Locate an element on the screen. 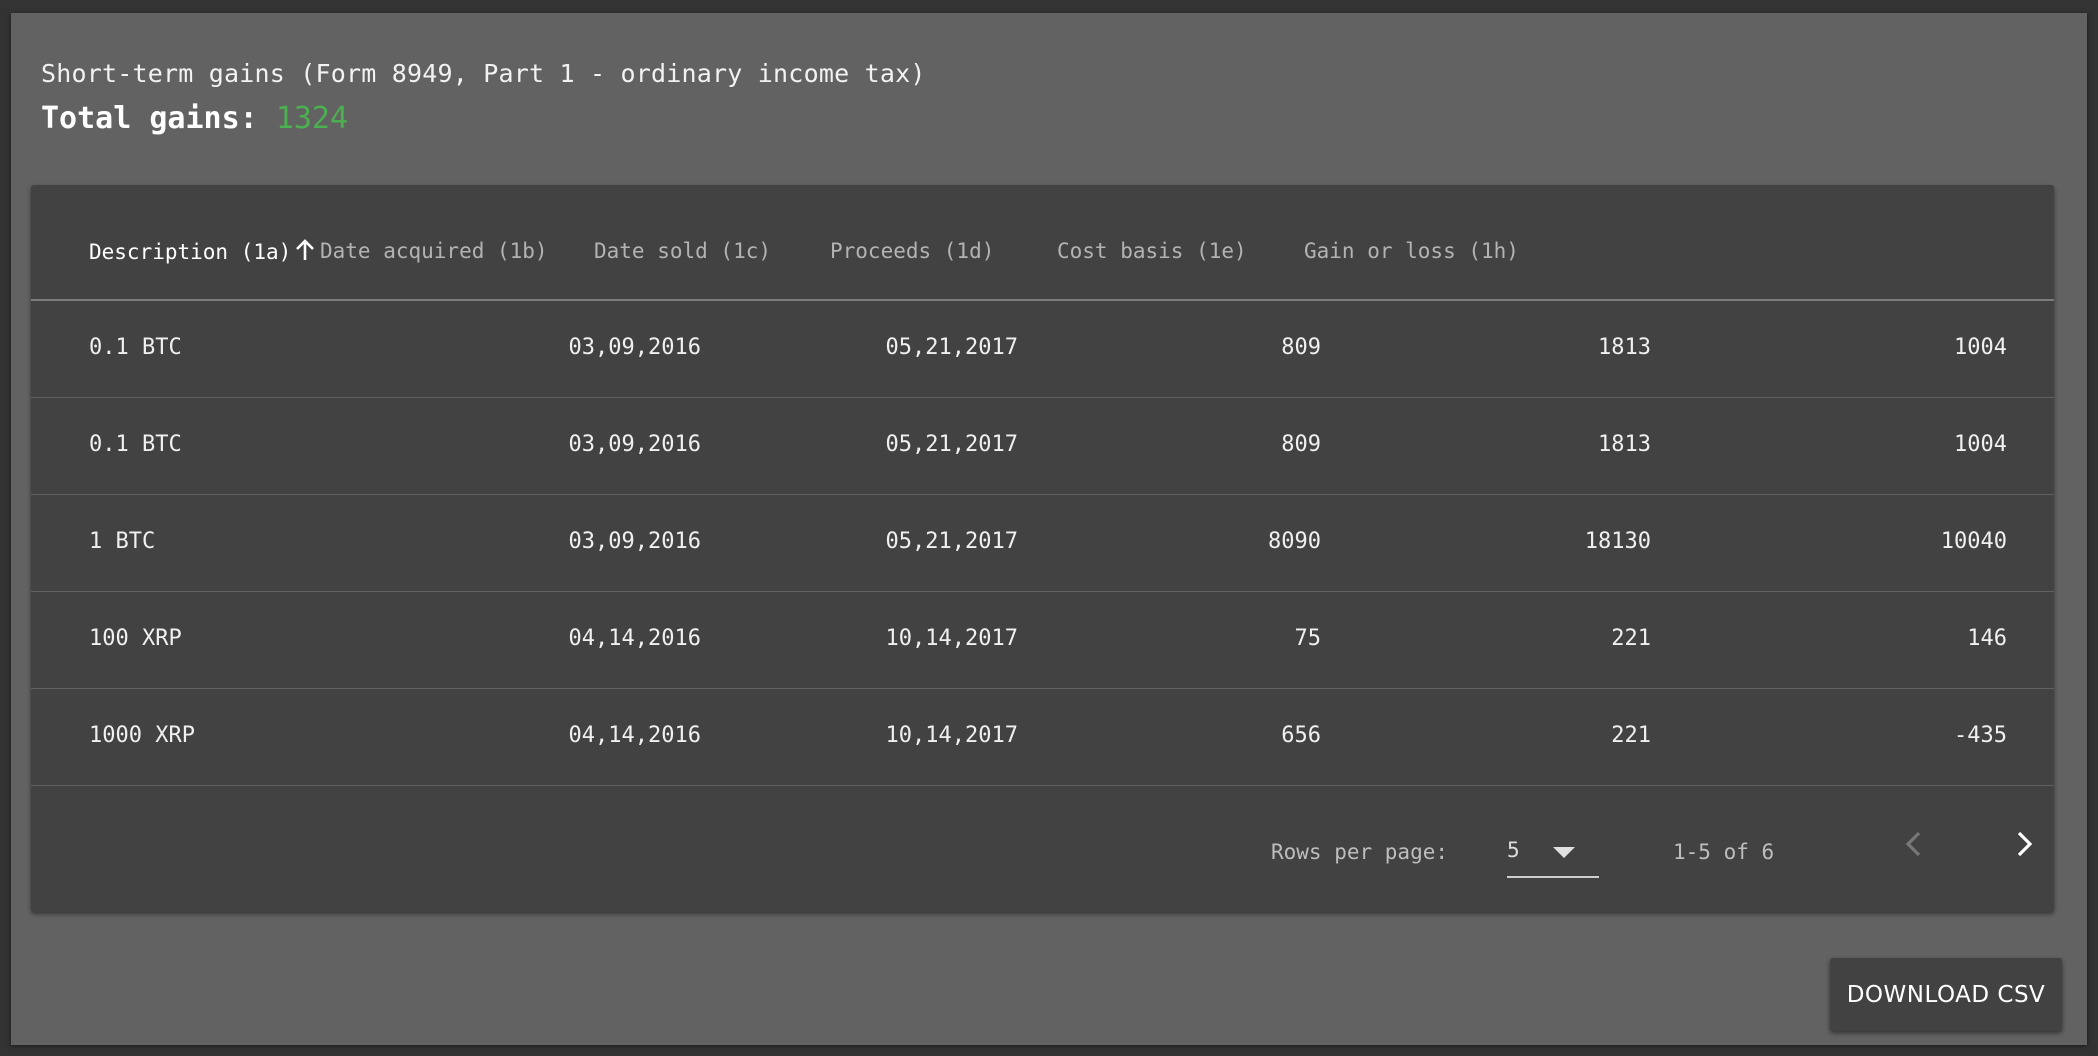 This screenshot has height=1056, width=2098. next-page-button is located at coordinates (2025, 846).